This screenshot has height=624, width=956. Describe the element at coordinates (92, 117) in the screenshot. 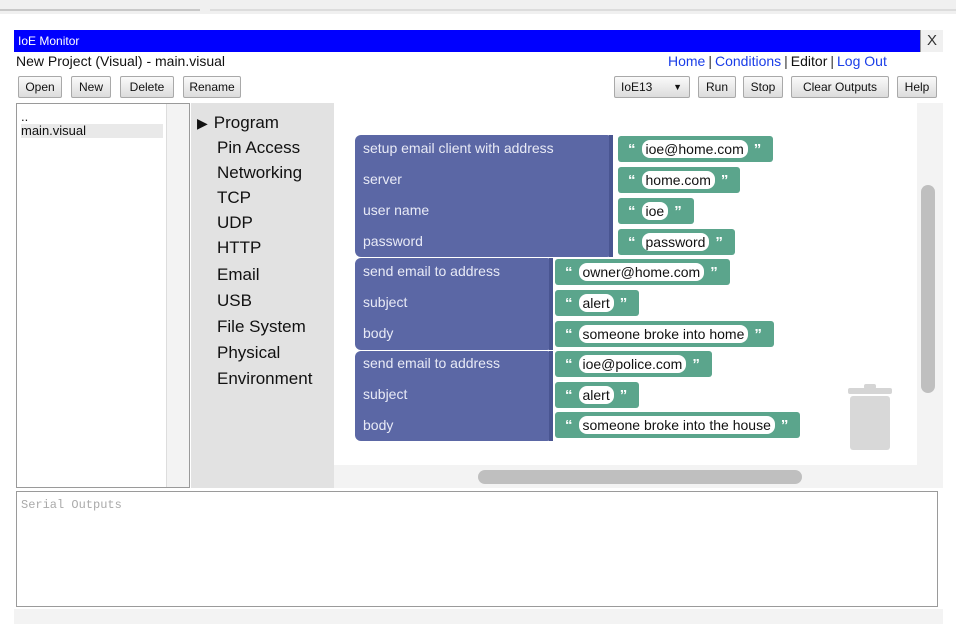

I see `file-item-parent: ..` at that location.